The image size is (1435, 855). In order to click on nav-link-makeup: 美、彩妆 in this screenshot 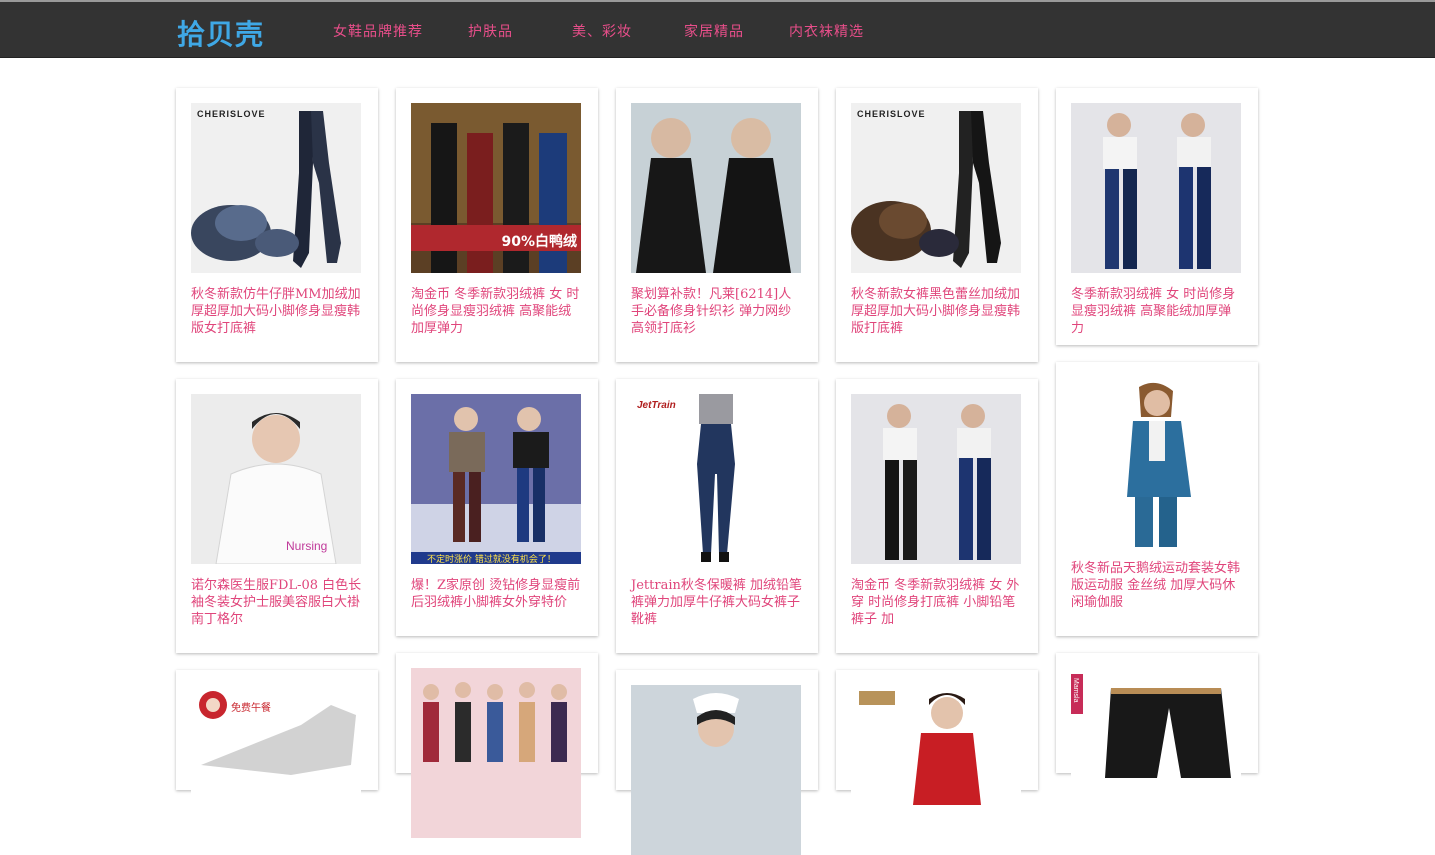, I will do `click(602, 31)`.